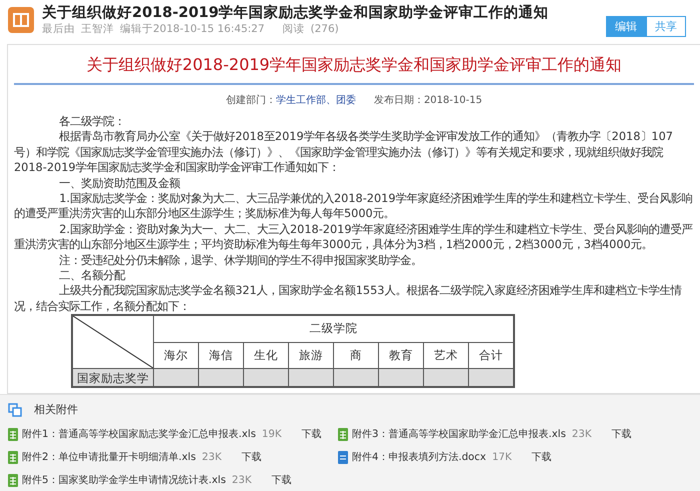 This screenshot has width=700, height=491. I want to click on attachment-name: 附件1：普通高等学校国家励志奖学金汇总申报表.xls, so click(139, 435).